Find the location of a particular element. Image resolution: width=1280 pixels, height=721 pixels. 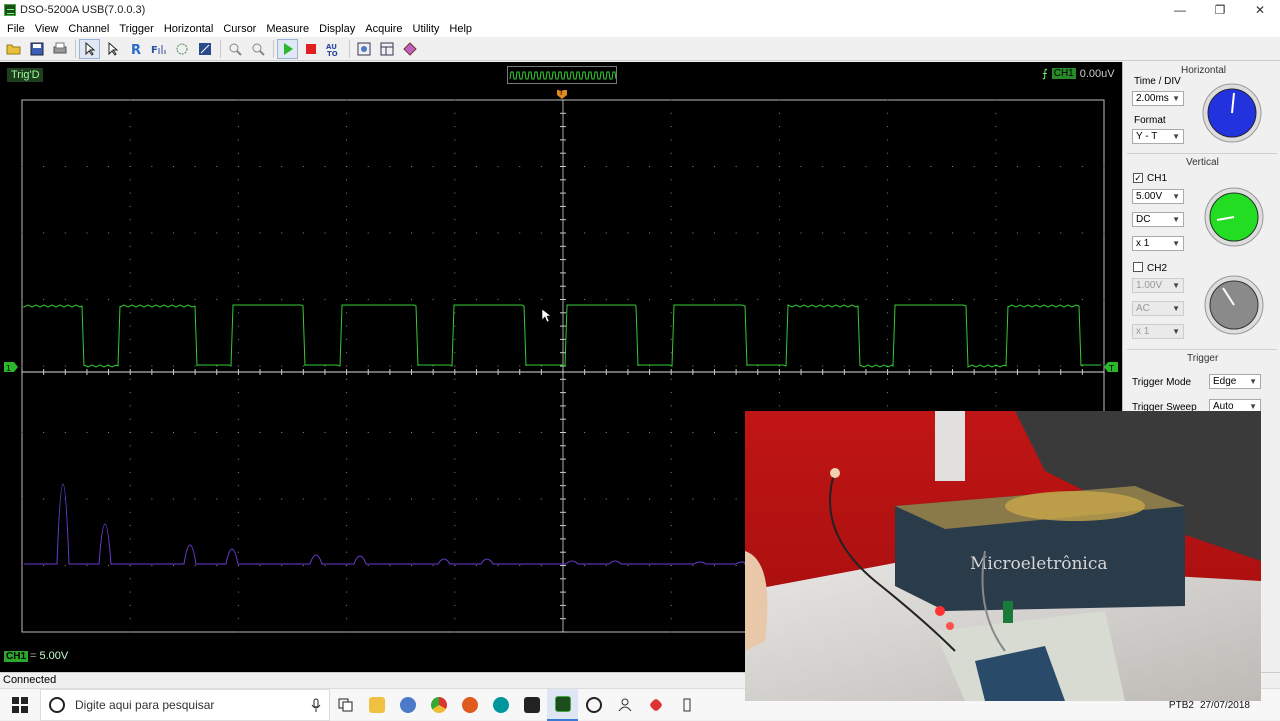

menu-measure: Measure is located at coordinates (287, 29).